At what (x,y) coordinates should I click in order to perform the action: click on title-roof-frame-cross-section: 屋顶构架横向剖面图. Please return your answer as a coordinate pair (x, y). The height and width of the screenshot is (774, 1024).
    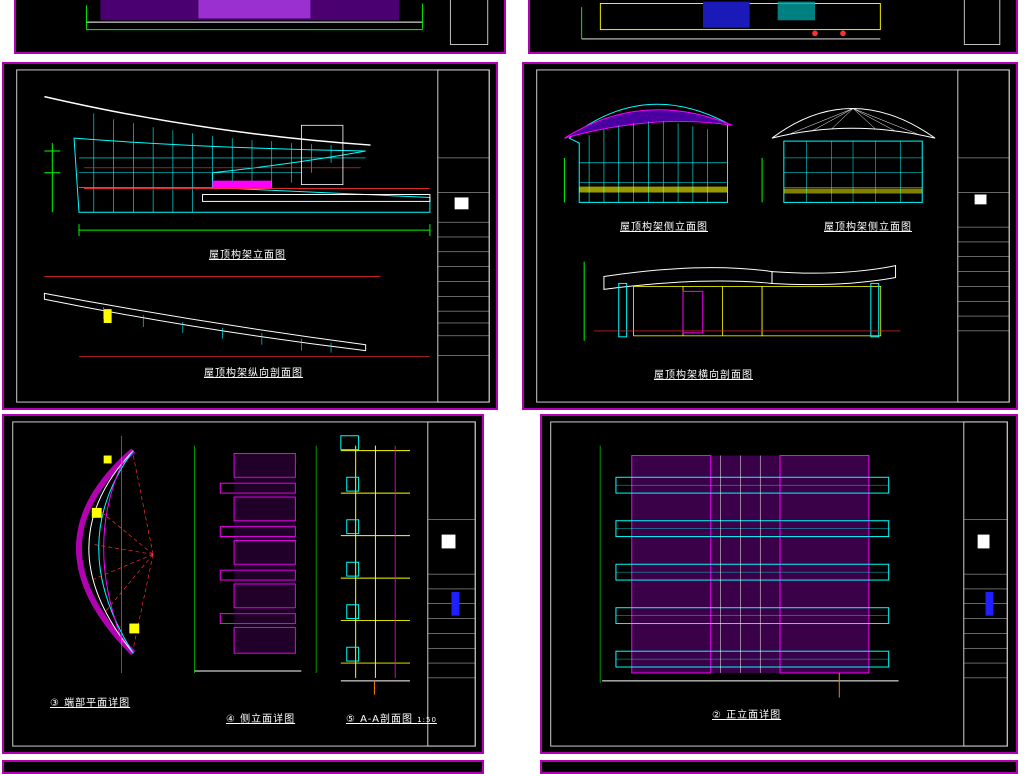
    Looking at the image, I should click on (703, 375).